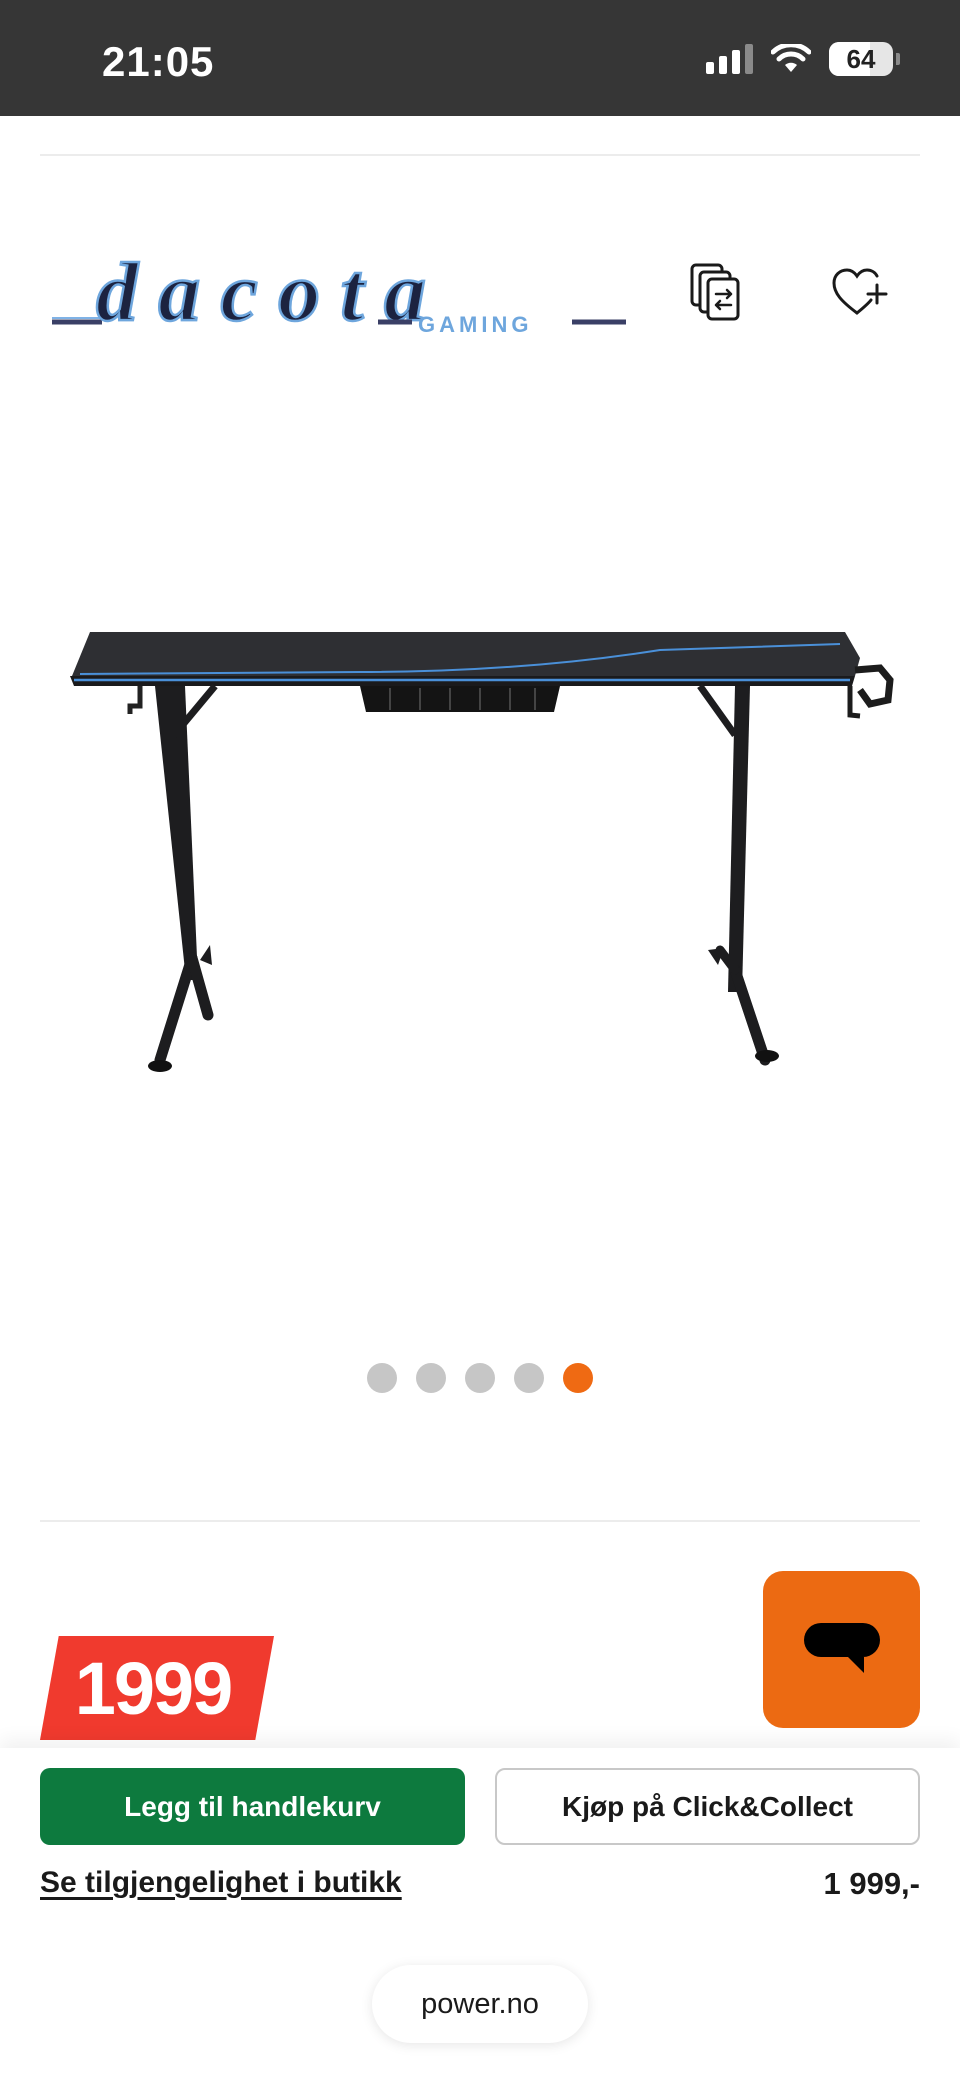  Describe the element at coordinates (861, 58) in the screenshot. I see `battery-level: 64` at that location.